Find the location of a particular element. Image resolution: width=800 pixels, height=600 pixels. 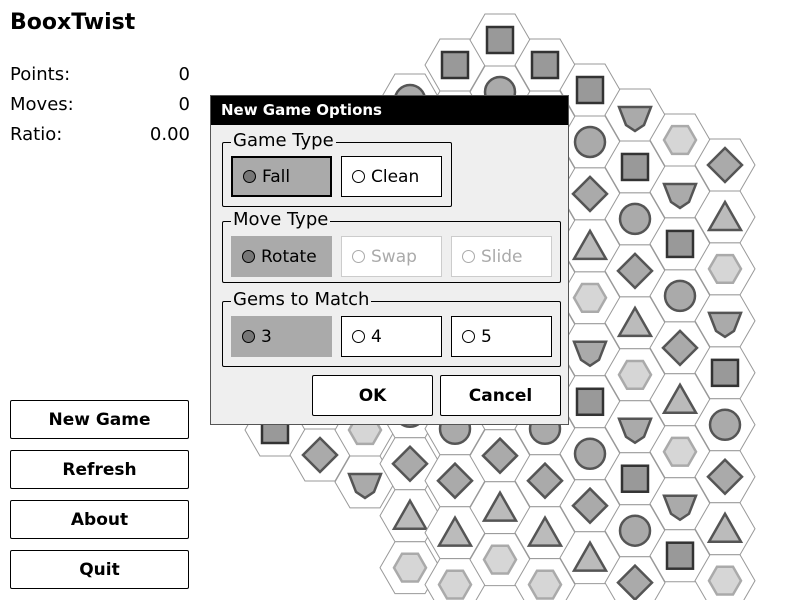

clean-label: Clean is located at coordinates (395, 176).